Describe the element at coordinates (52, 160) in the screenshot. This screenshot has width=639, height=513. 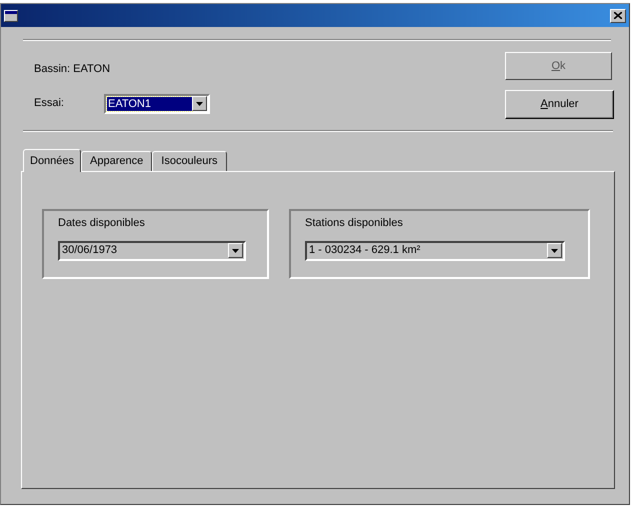
I see `tab: Données` at that location.